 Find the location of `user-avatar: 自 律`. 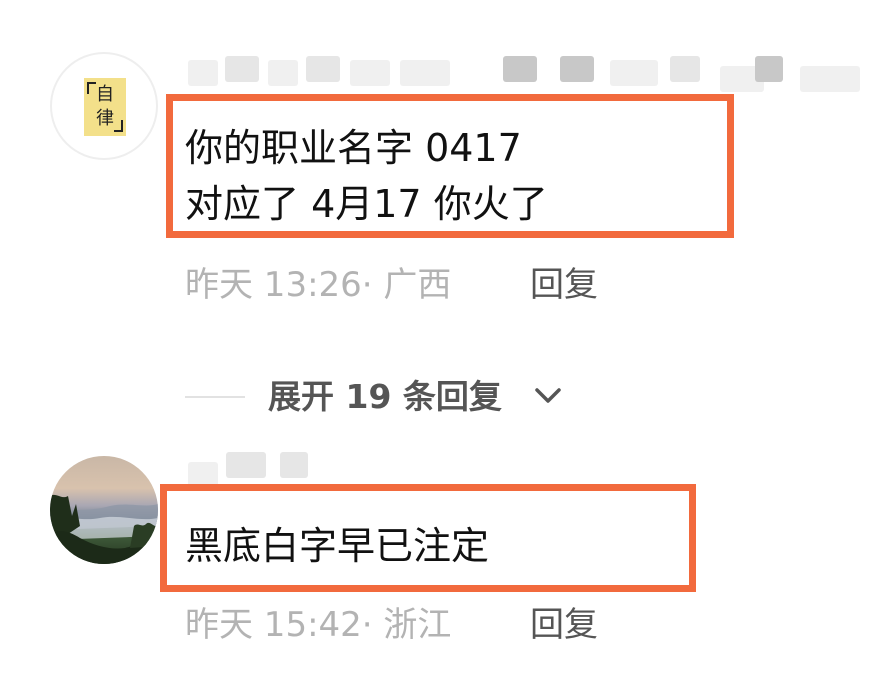

user-avatar: 自 律 is located at coordinates (104, 106).